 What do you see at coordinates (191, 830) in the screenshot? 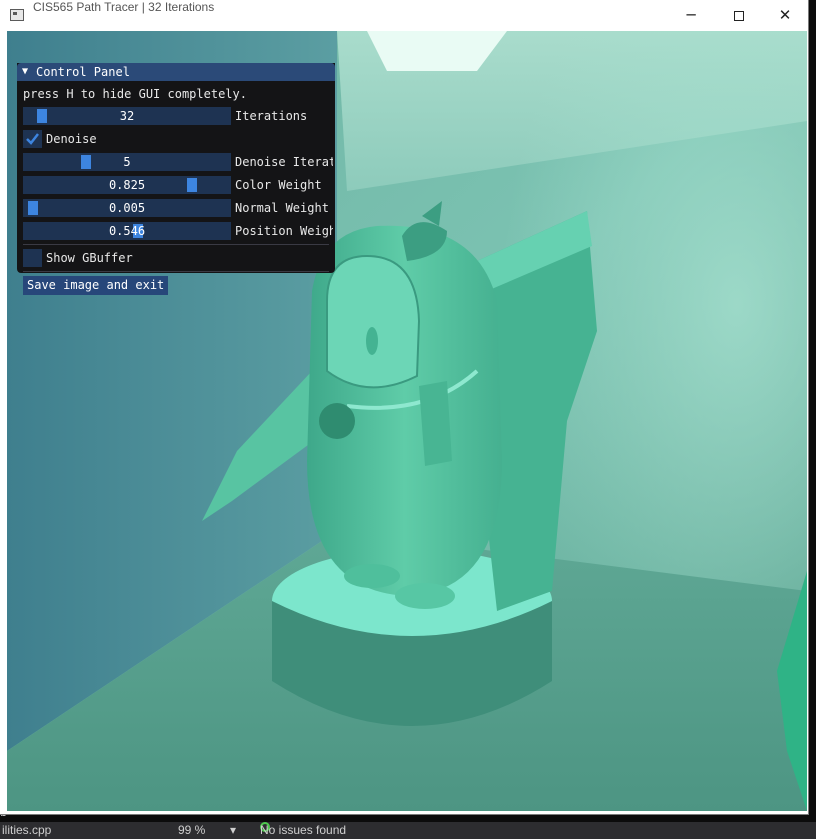
I see `status-zoom: 99 %` at bounding box center [191, 830].